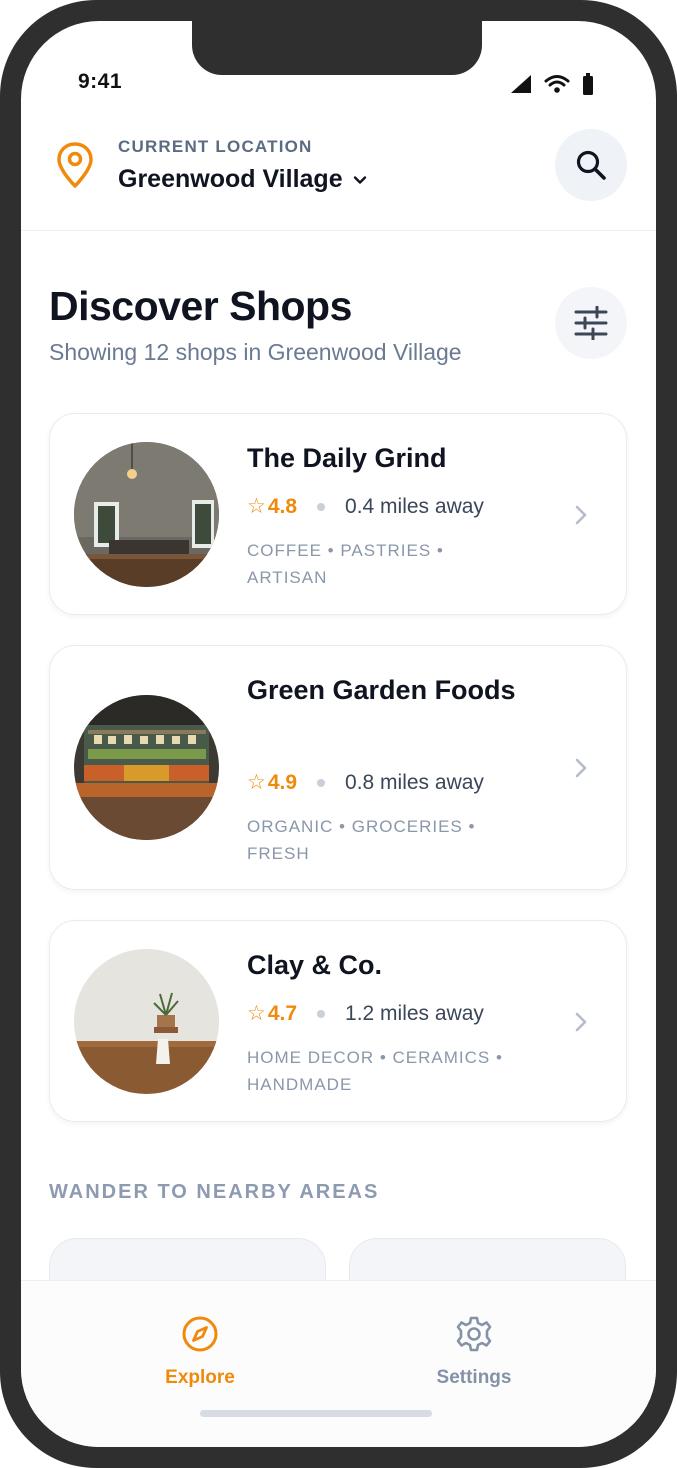  Describe the element at coordinates (200, 1377) in the screenshot. I see `nav-explore-label: Explore` at that location.